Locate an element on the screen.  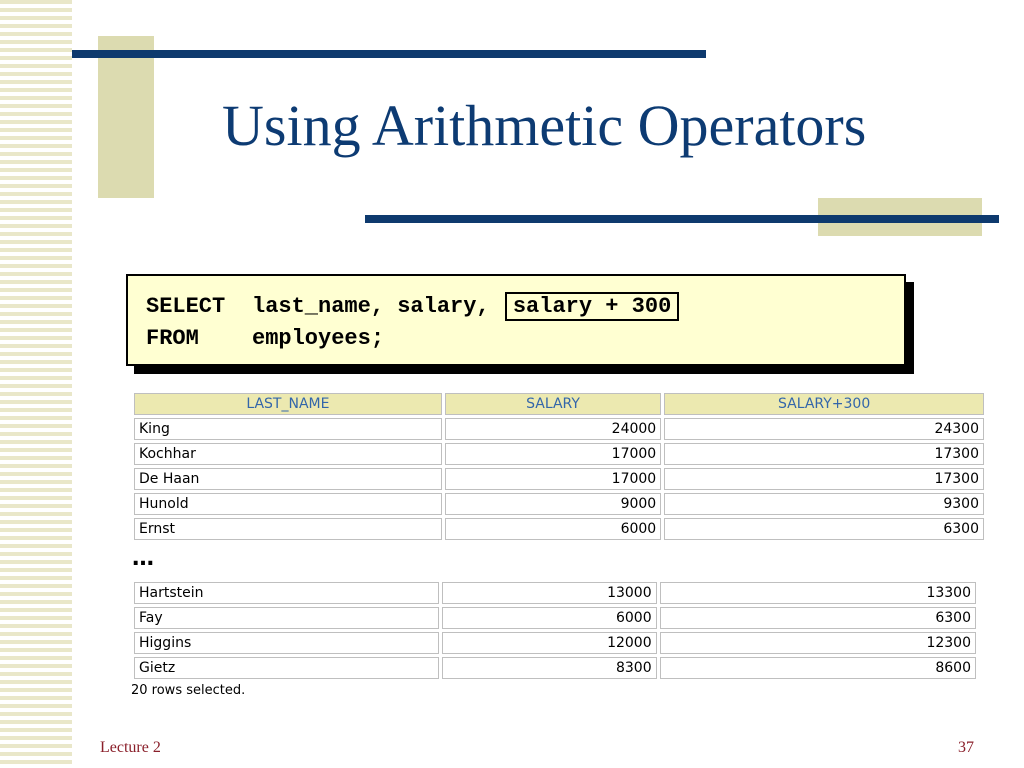
cell-last-name: Kochhar is located at coordinates (288, 454).